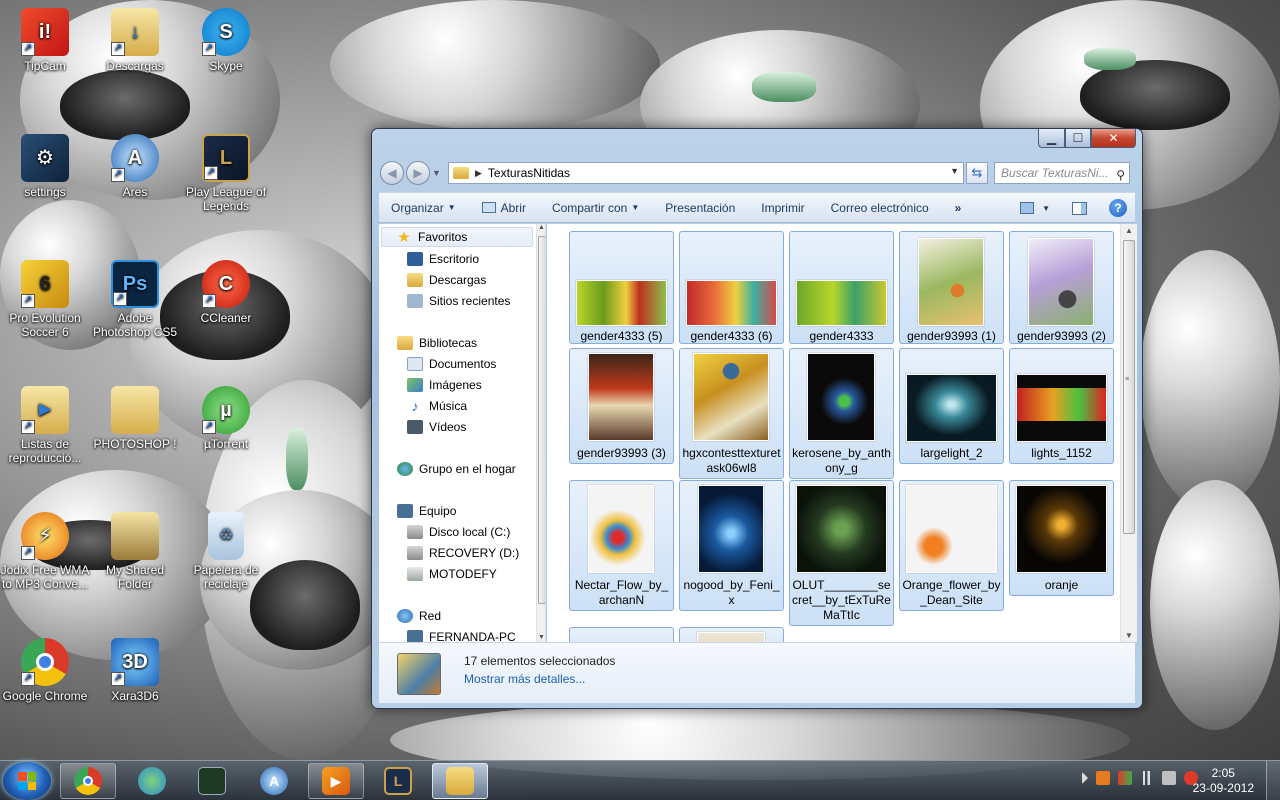 This screenshot has height=800, width=1280. I want to click on taskbar-task-manager, so click(212, 781).